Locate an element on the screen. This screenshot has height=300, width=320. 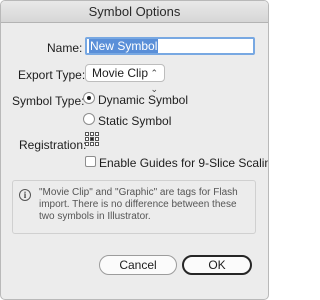
symbol-type-label: Symbol Type: is located at coordinates (48, 101).